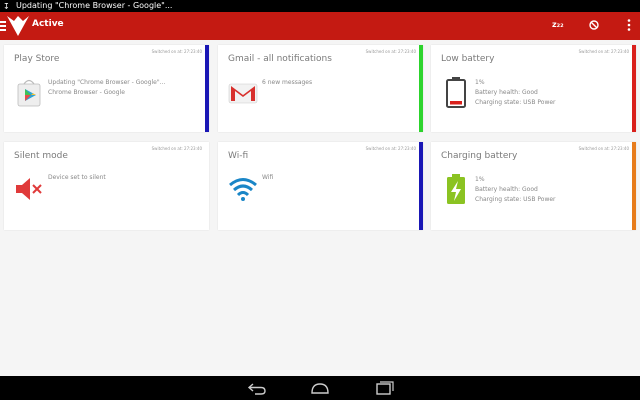 The height and width of the screenshot is (400, 640). I want to click on card-line: Device set to silent, so click(77, 177).